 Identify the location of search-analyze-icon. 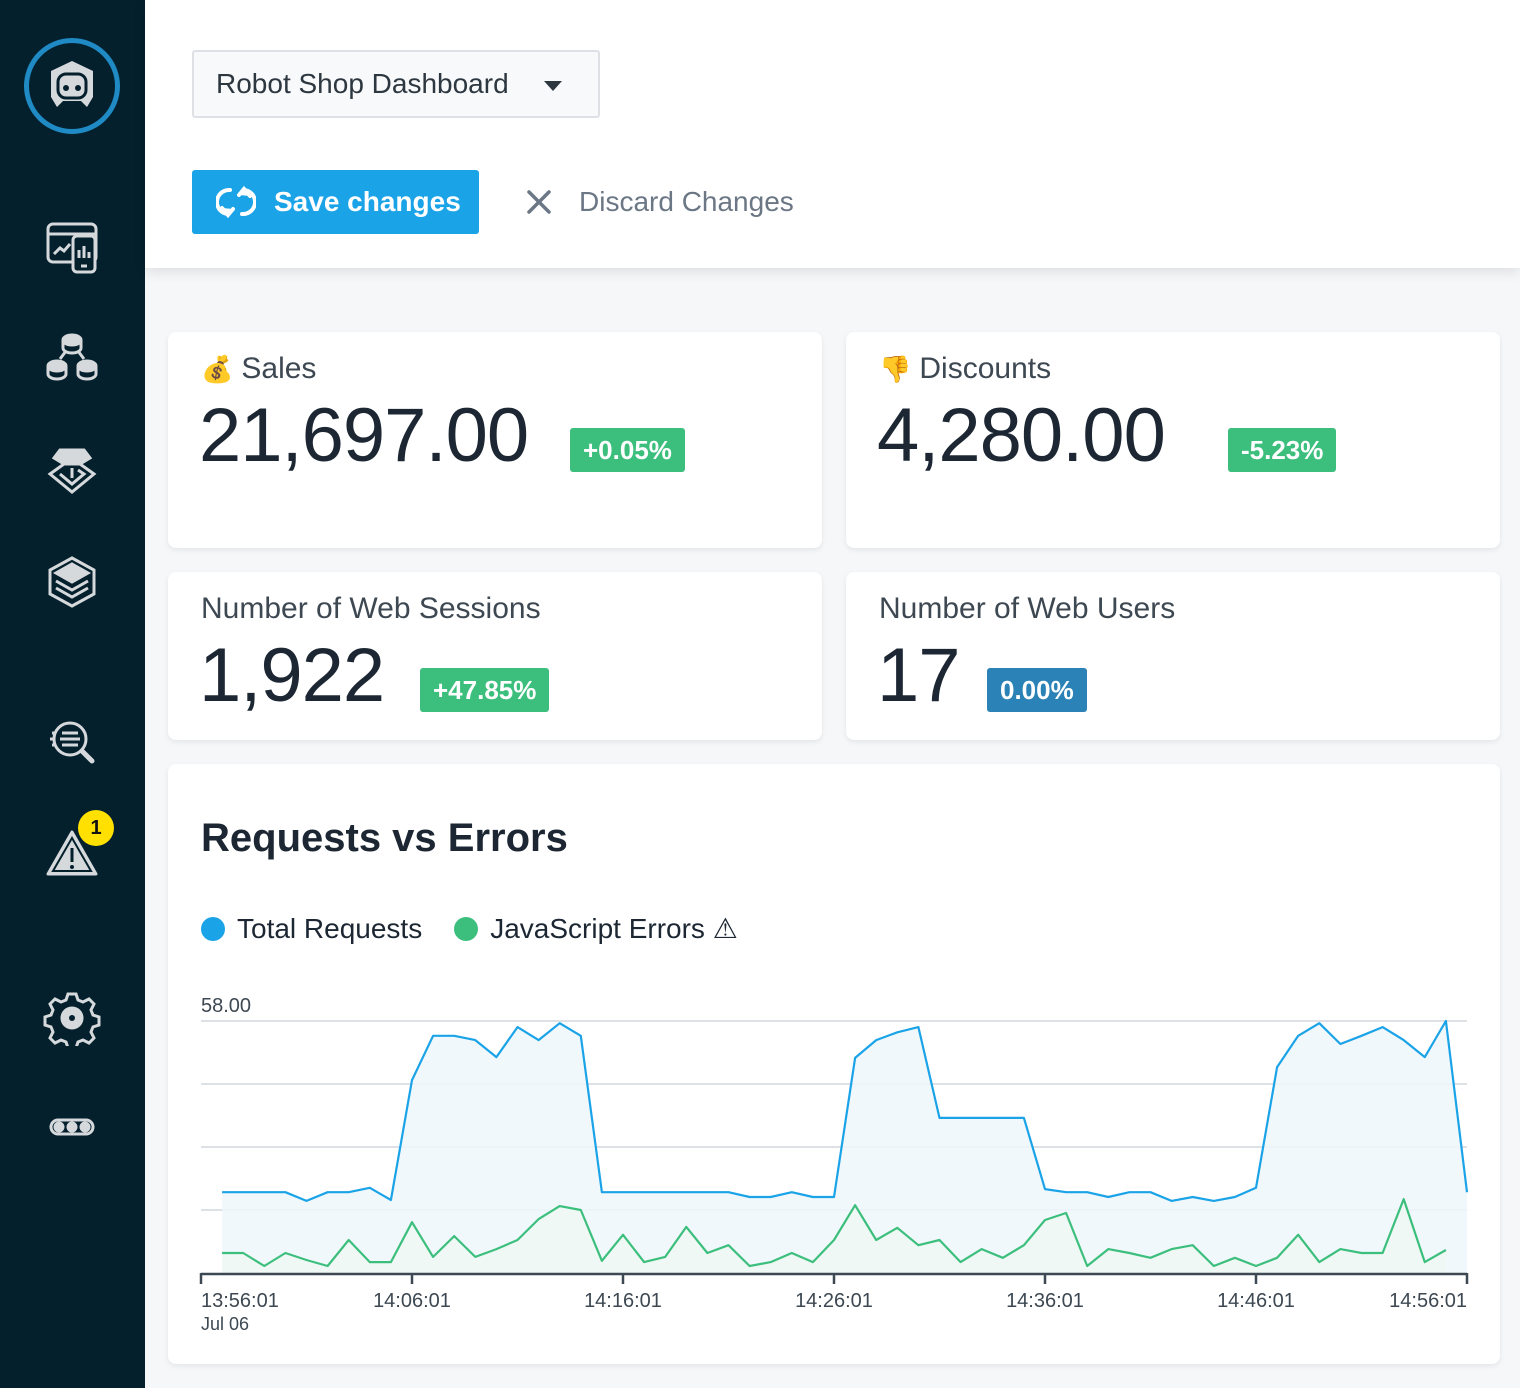
(72, 742).